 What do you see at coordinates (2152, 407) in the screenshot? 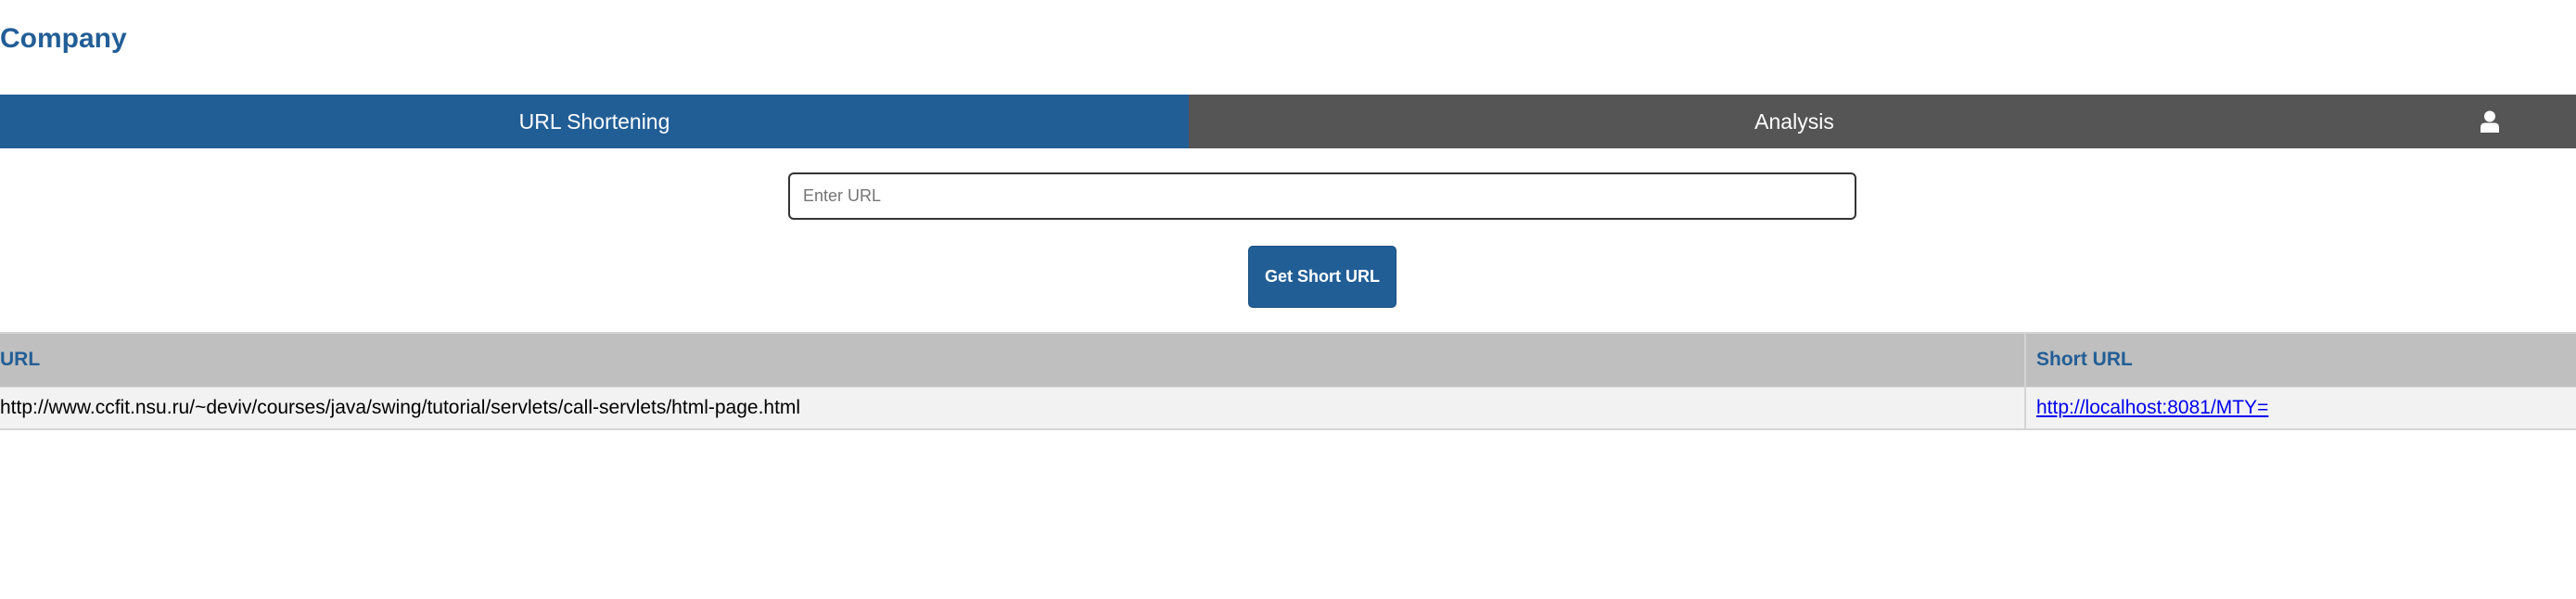
I see `short-url-link: http://localhost:8081/MTY=` at bounding box center [2152, 407].